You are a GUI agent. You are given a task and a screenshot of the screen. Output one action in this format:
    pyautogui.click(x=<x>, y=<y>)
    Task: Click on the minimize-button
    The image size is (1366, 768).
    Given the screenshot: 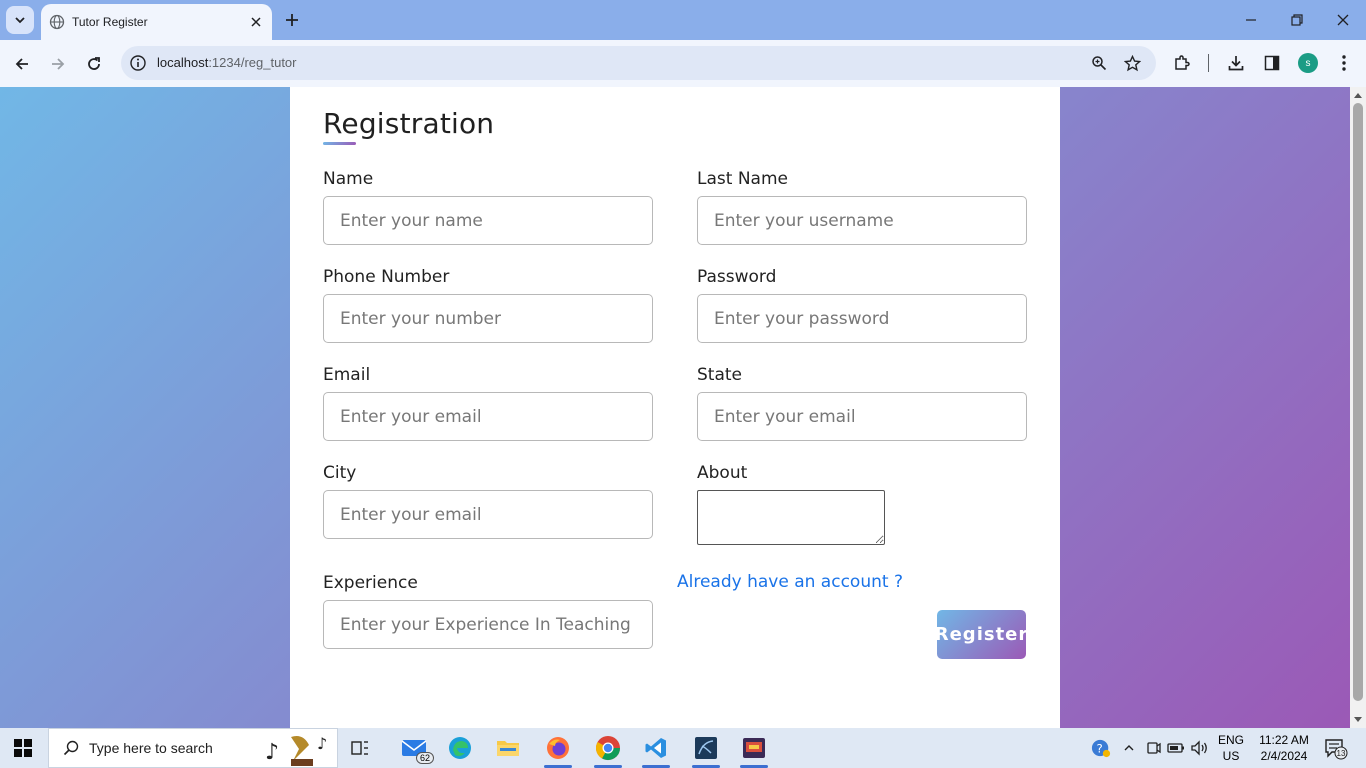 What is the action you would take?
    pyautogui.click(x=1251, y=20)
    